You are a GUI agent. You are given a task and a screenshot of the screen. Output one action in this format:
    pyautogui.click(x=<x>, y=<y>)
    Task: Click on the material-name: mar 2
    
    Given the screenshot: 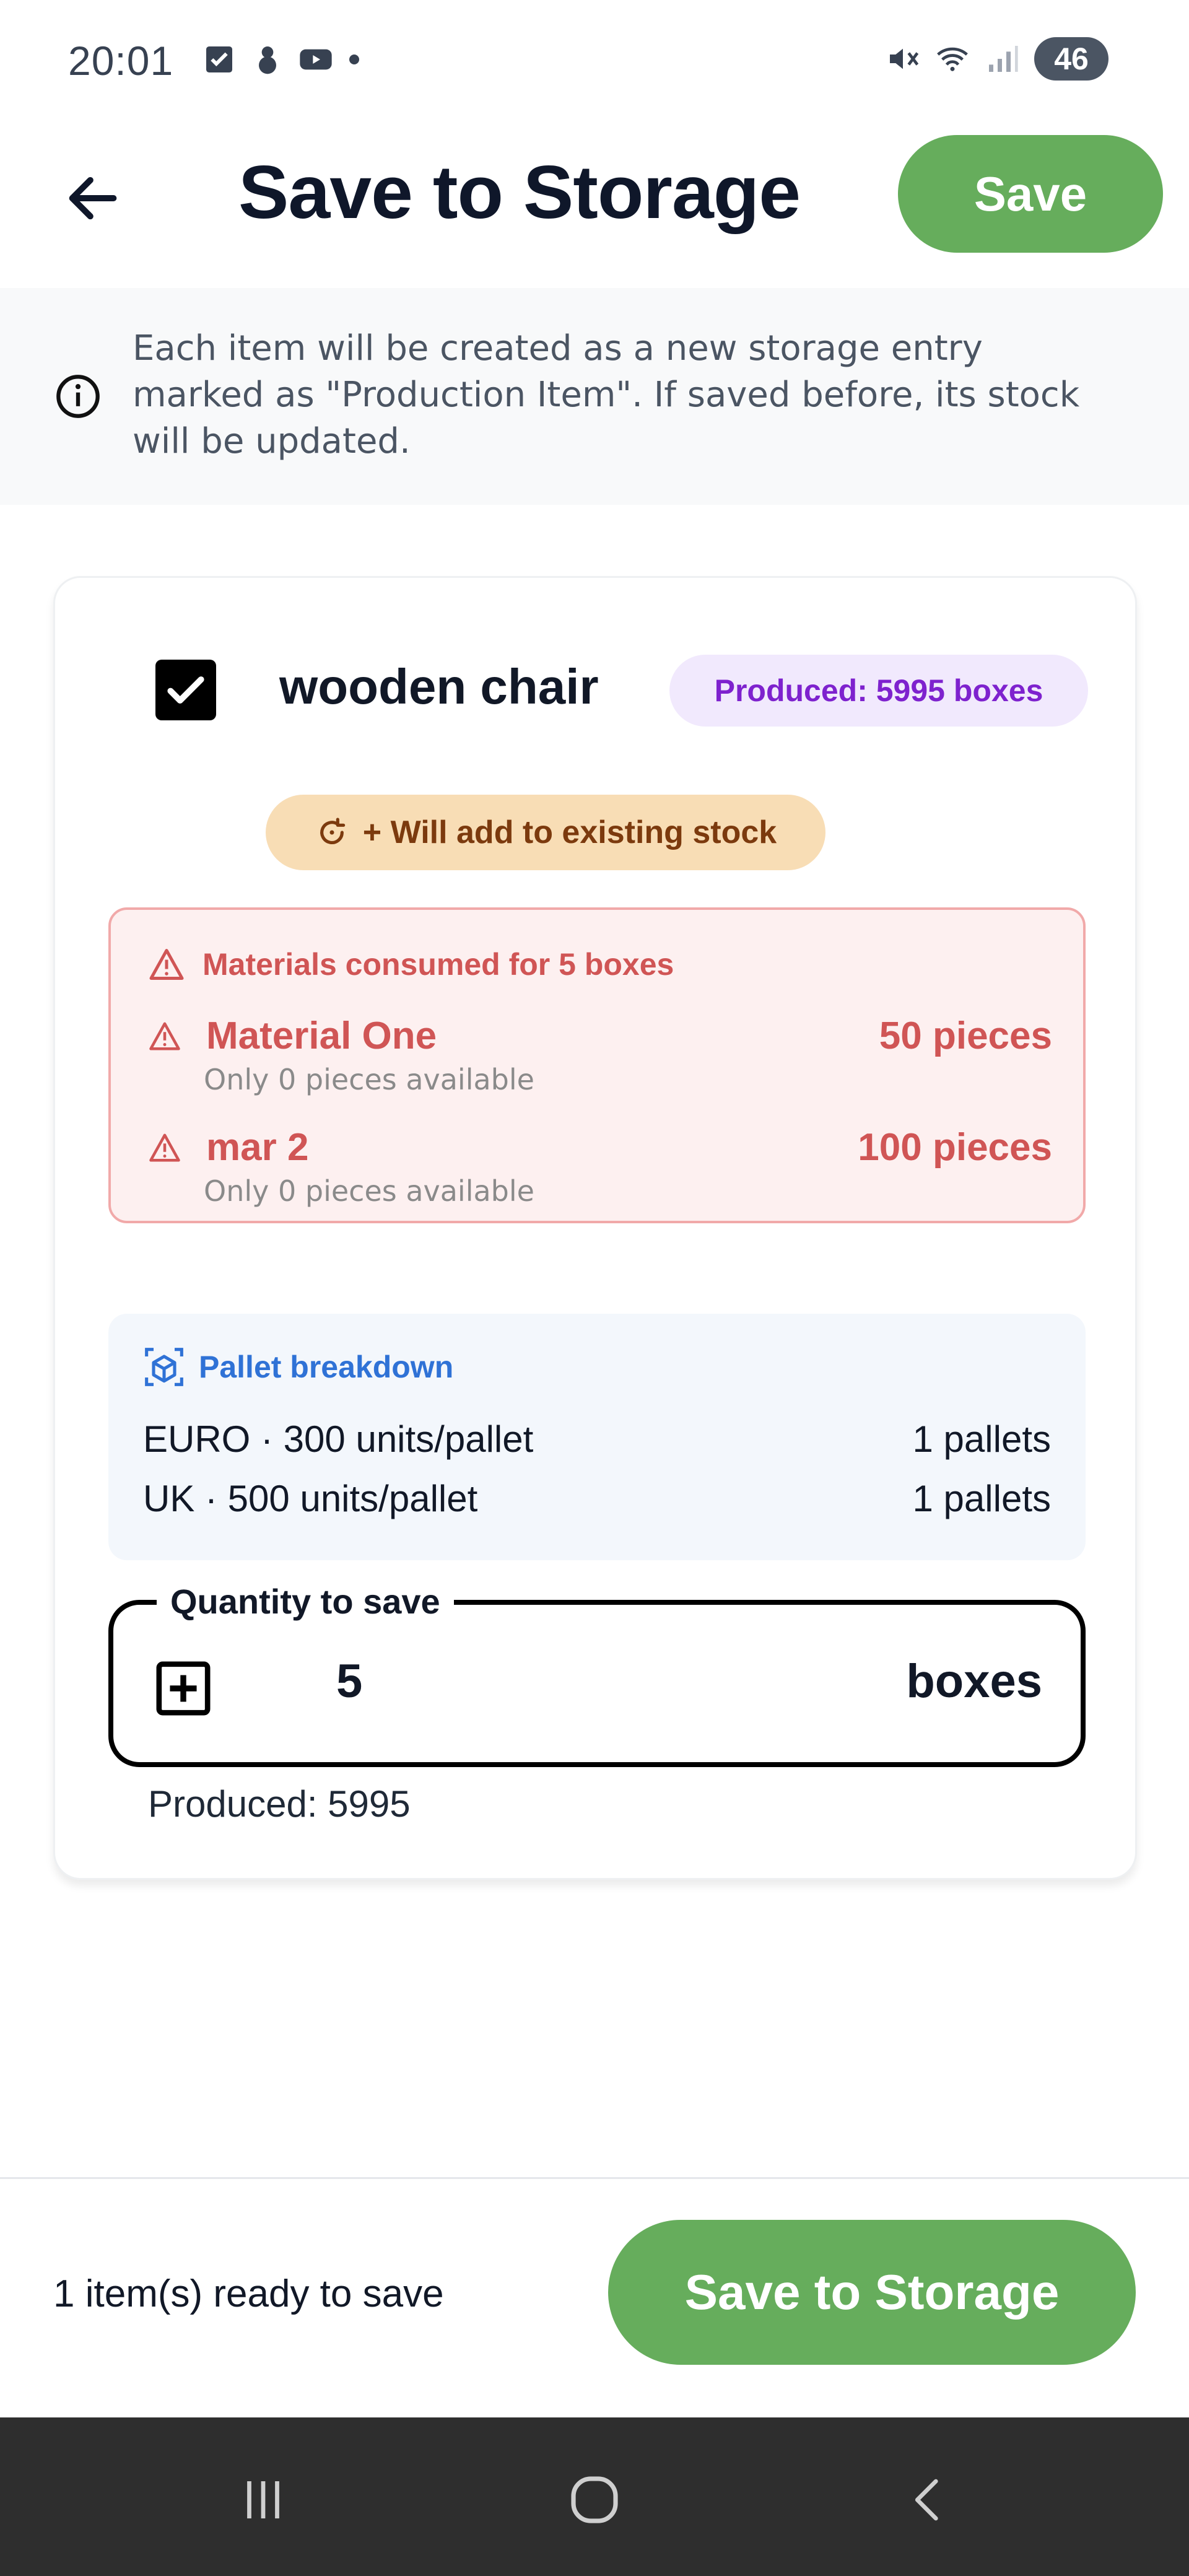 What is the action you would take?
    pyautogui.click(x=257, y=1147)
    